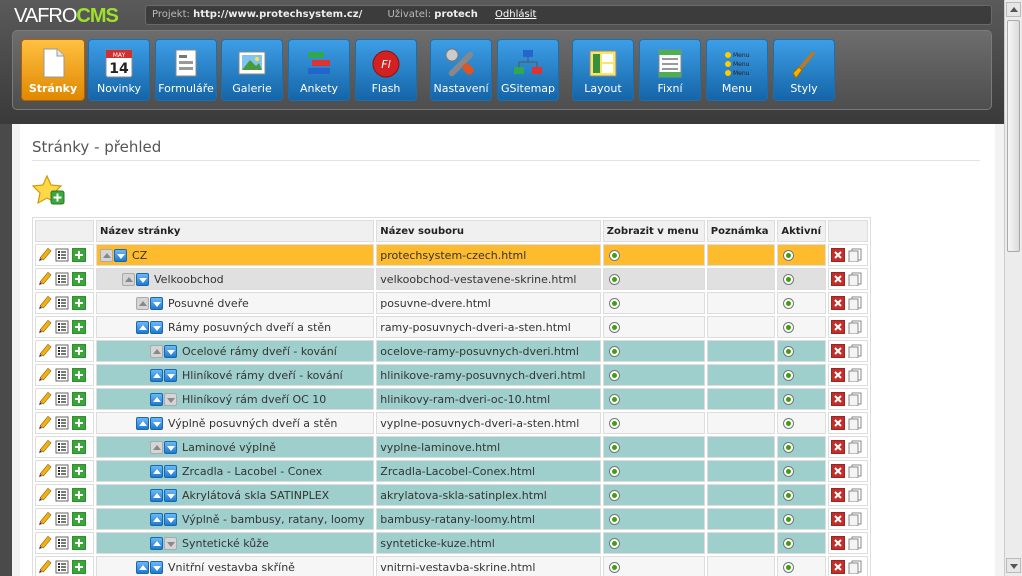 This screenshot has width=1022, height=576. What do you see at coordinates (252, 70) in the screenshot?
I see `toolbar-button-gallery: Galerie` at bounding box center [252, 70].